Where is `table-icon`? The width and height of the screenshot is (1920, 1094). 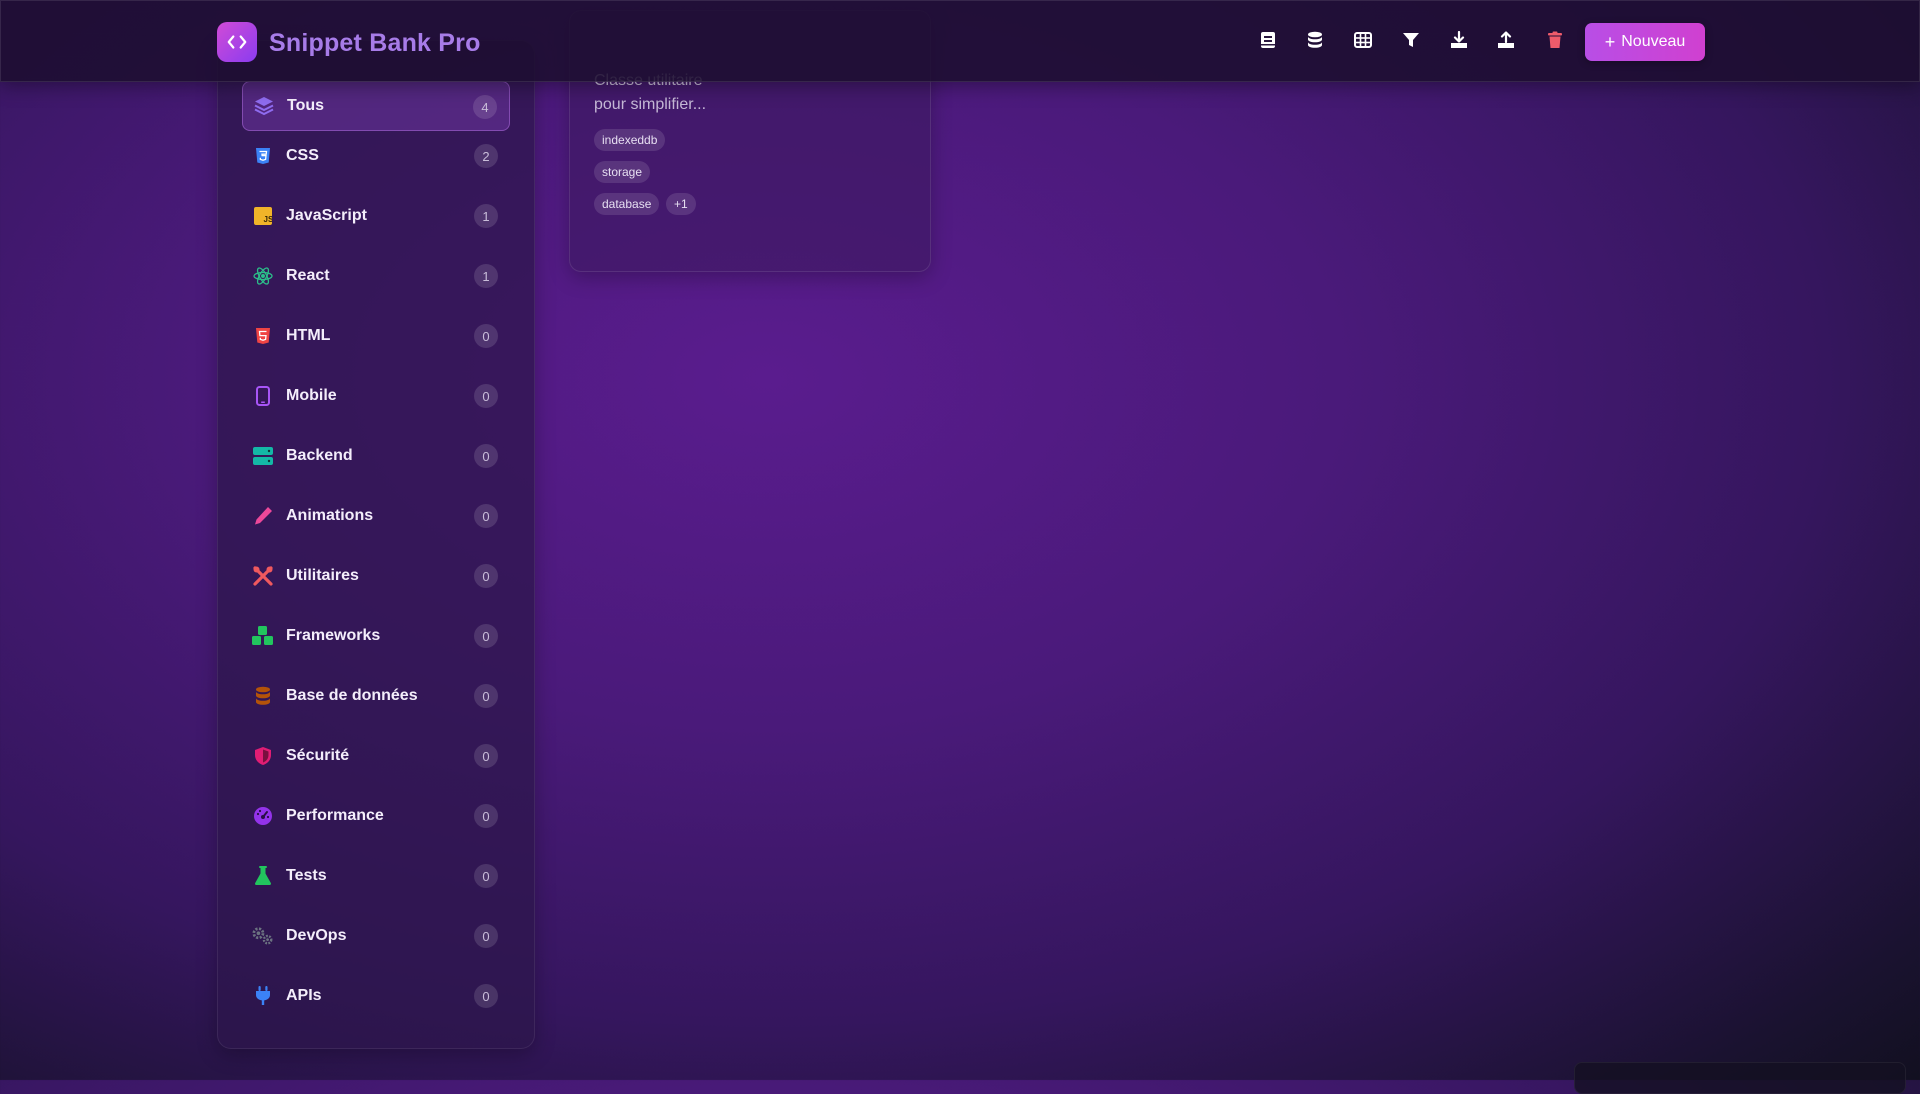
table-icon is located at coordinates (1363, 40).